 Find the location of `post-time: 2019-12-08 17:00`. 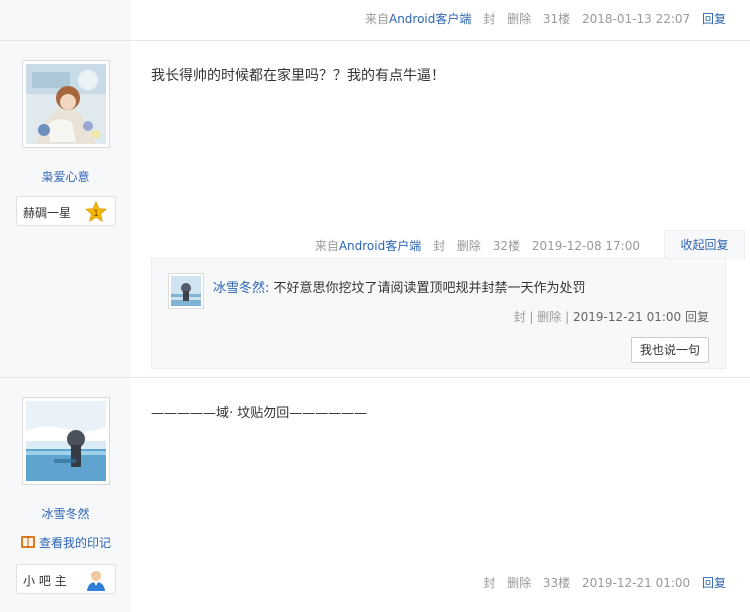

post-time: 2019-12-08 17:00 is located at coordinates (585, 246).